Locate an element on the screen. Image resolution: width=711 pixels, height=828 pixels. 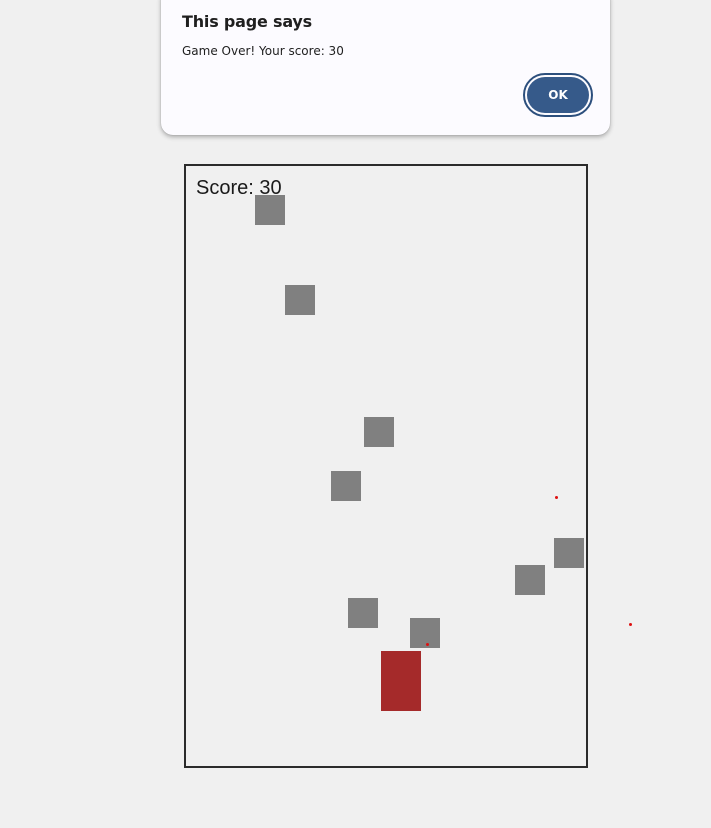
player-ship is located at coordinates (401, 681).